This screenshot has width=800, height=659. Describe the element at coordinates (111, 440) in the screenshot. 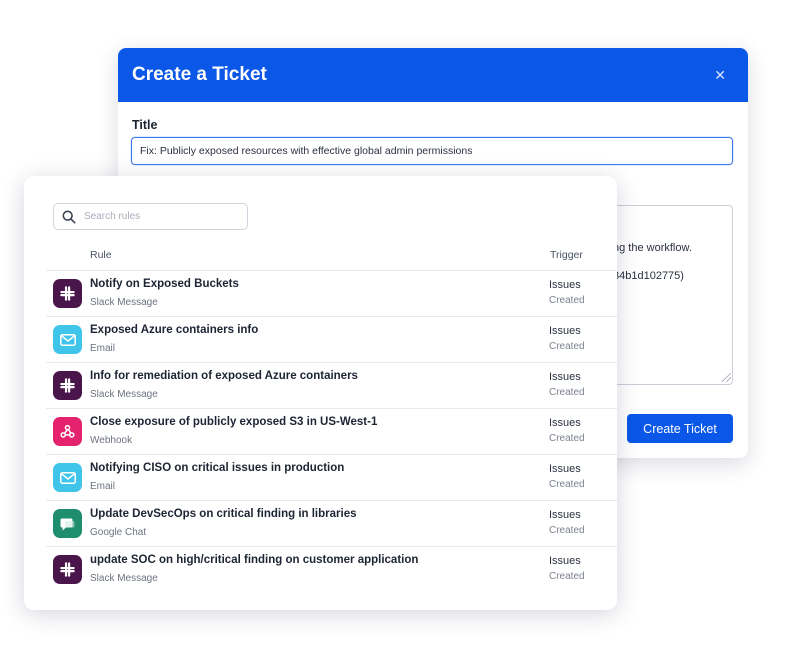

I see `rule-channel: Webhook` at that location.